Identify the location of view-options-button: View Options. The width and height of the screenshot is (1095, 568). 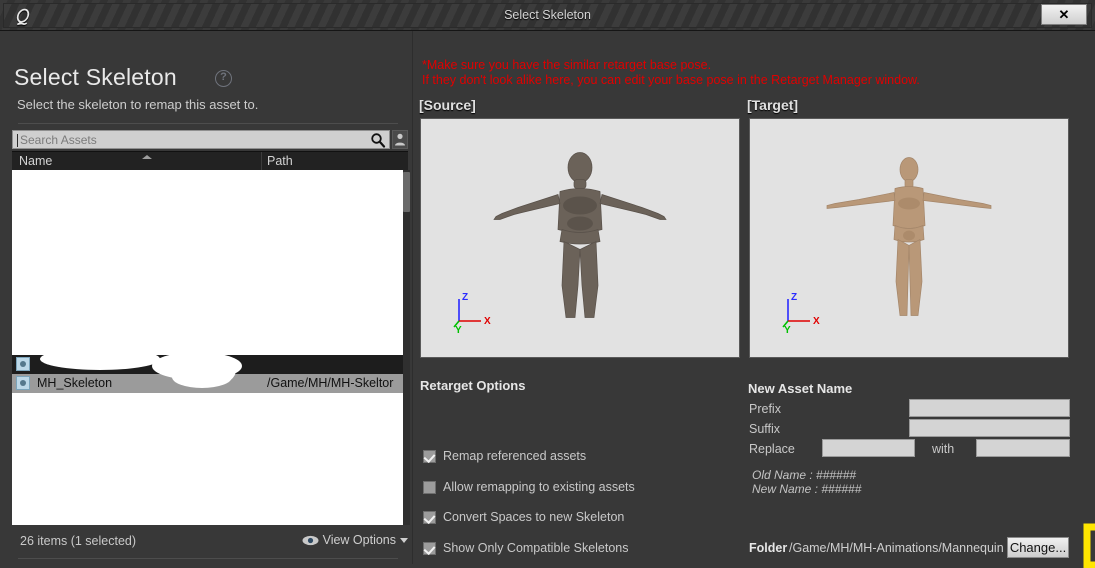
(355, 540).